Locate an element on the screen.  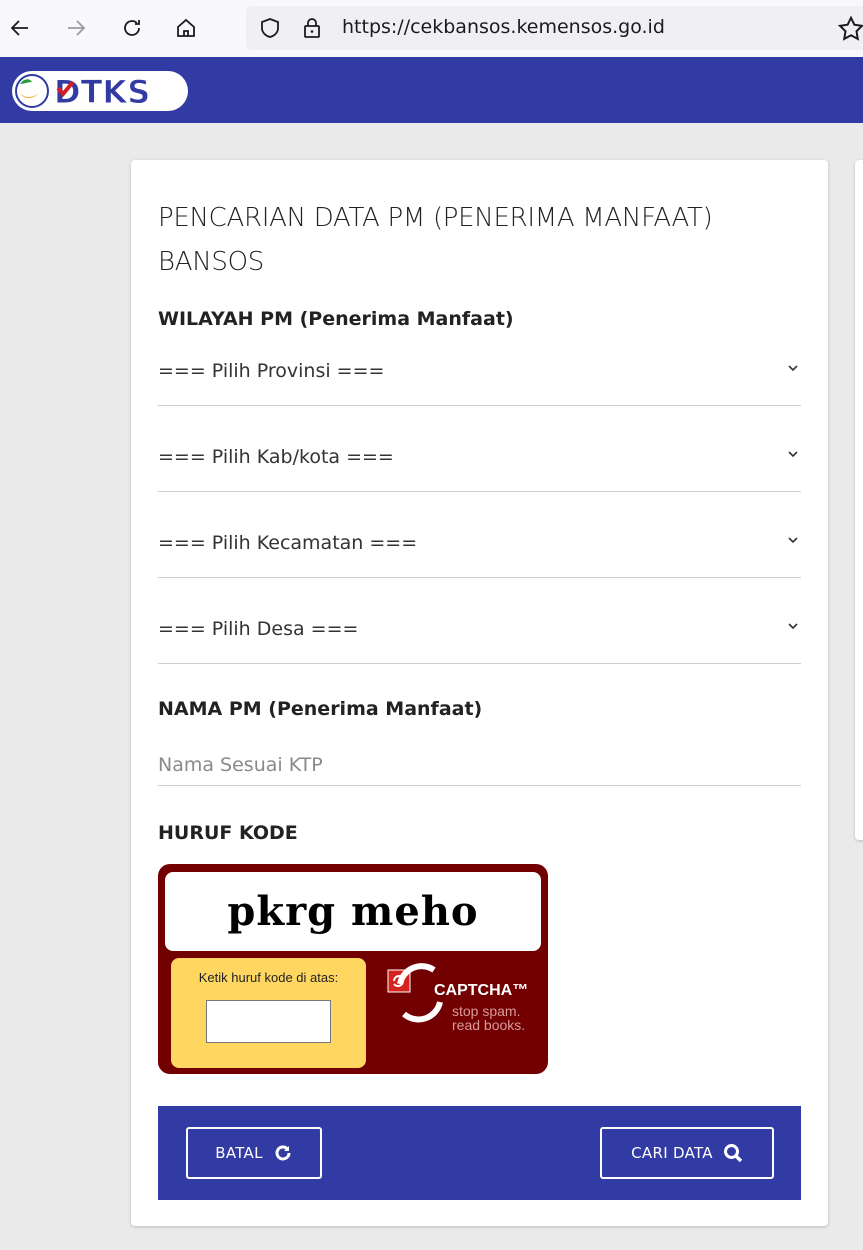
recaptcha-tagline: stop spam. read books. is located at coordinates (488, 1018).